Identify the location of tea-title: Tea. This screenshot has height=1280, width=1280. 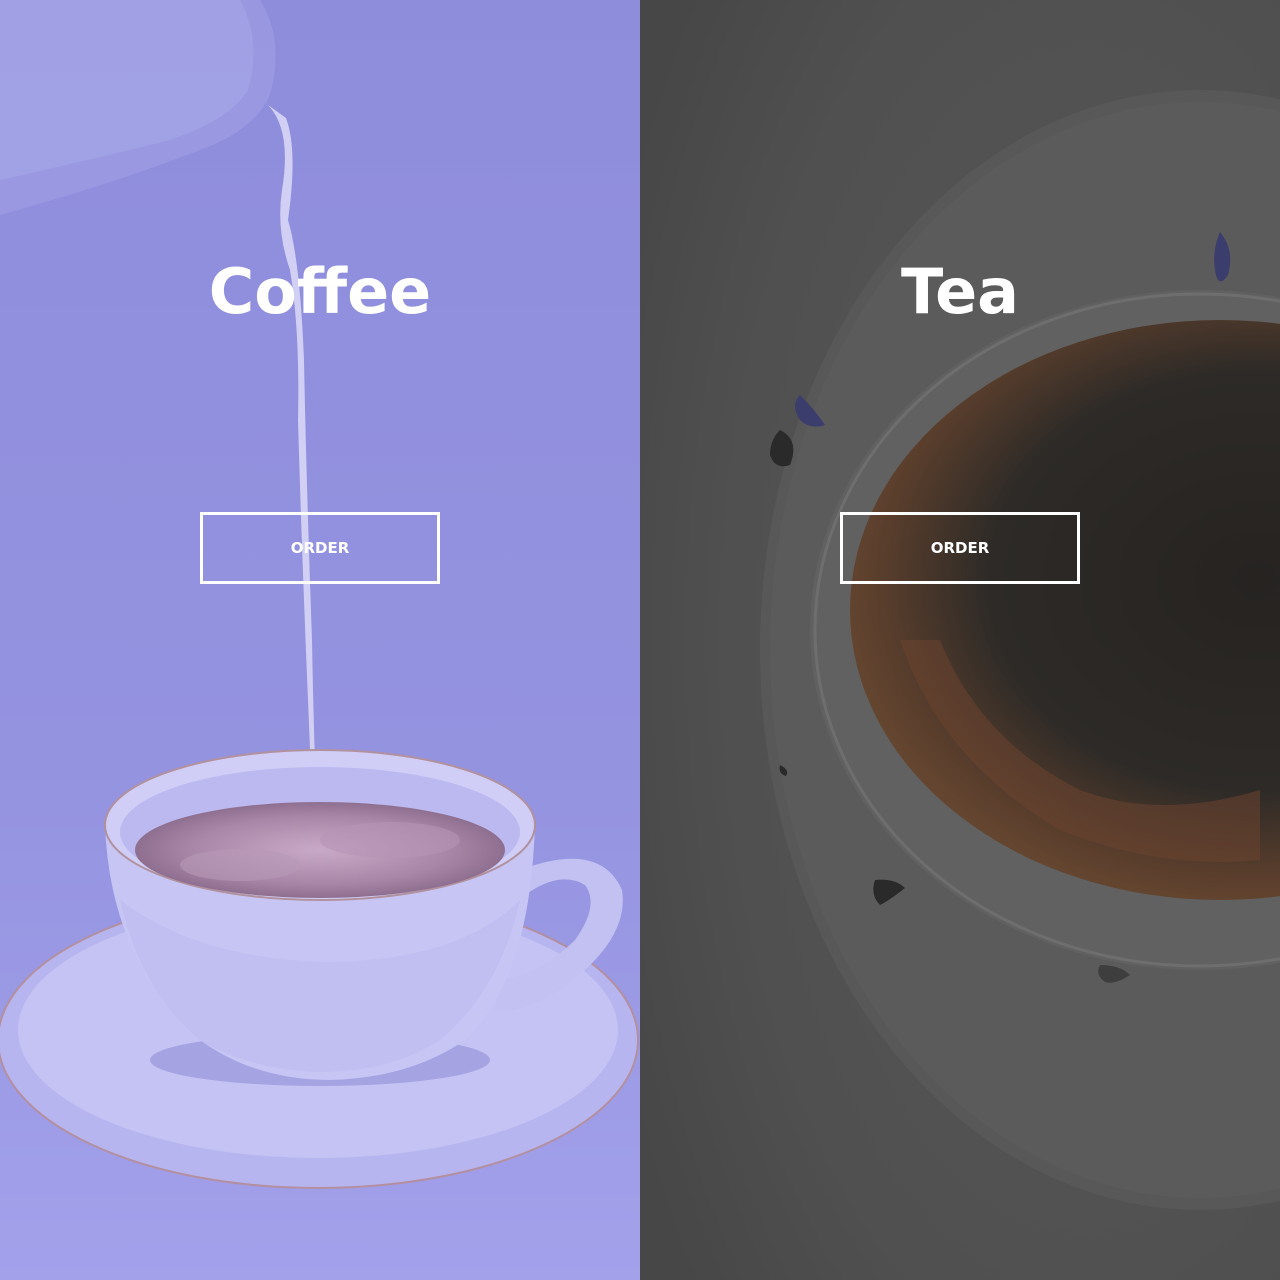
(960, 291).